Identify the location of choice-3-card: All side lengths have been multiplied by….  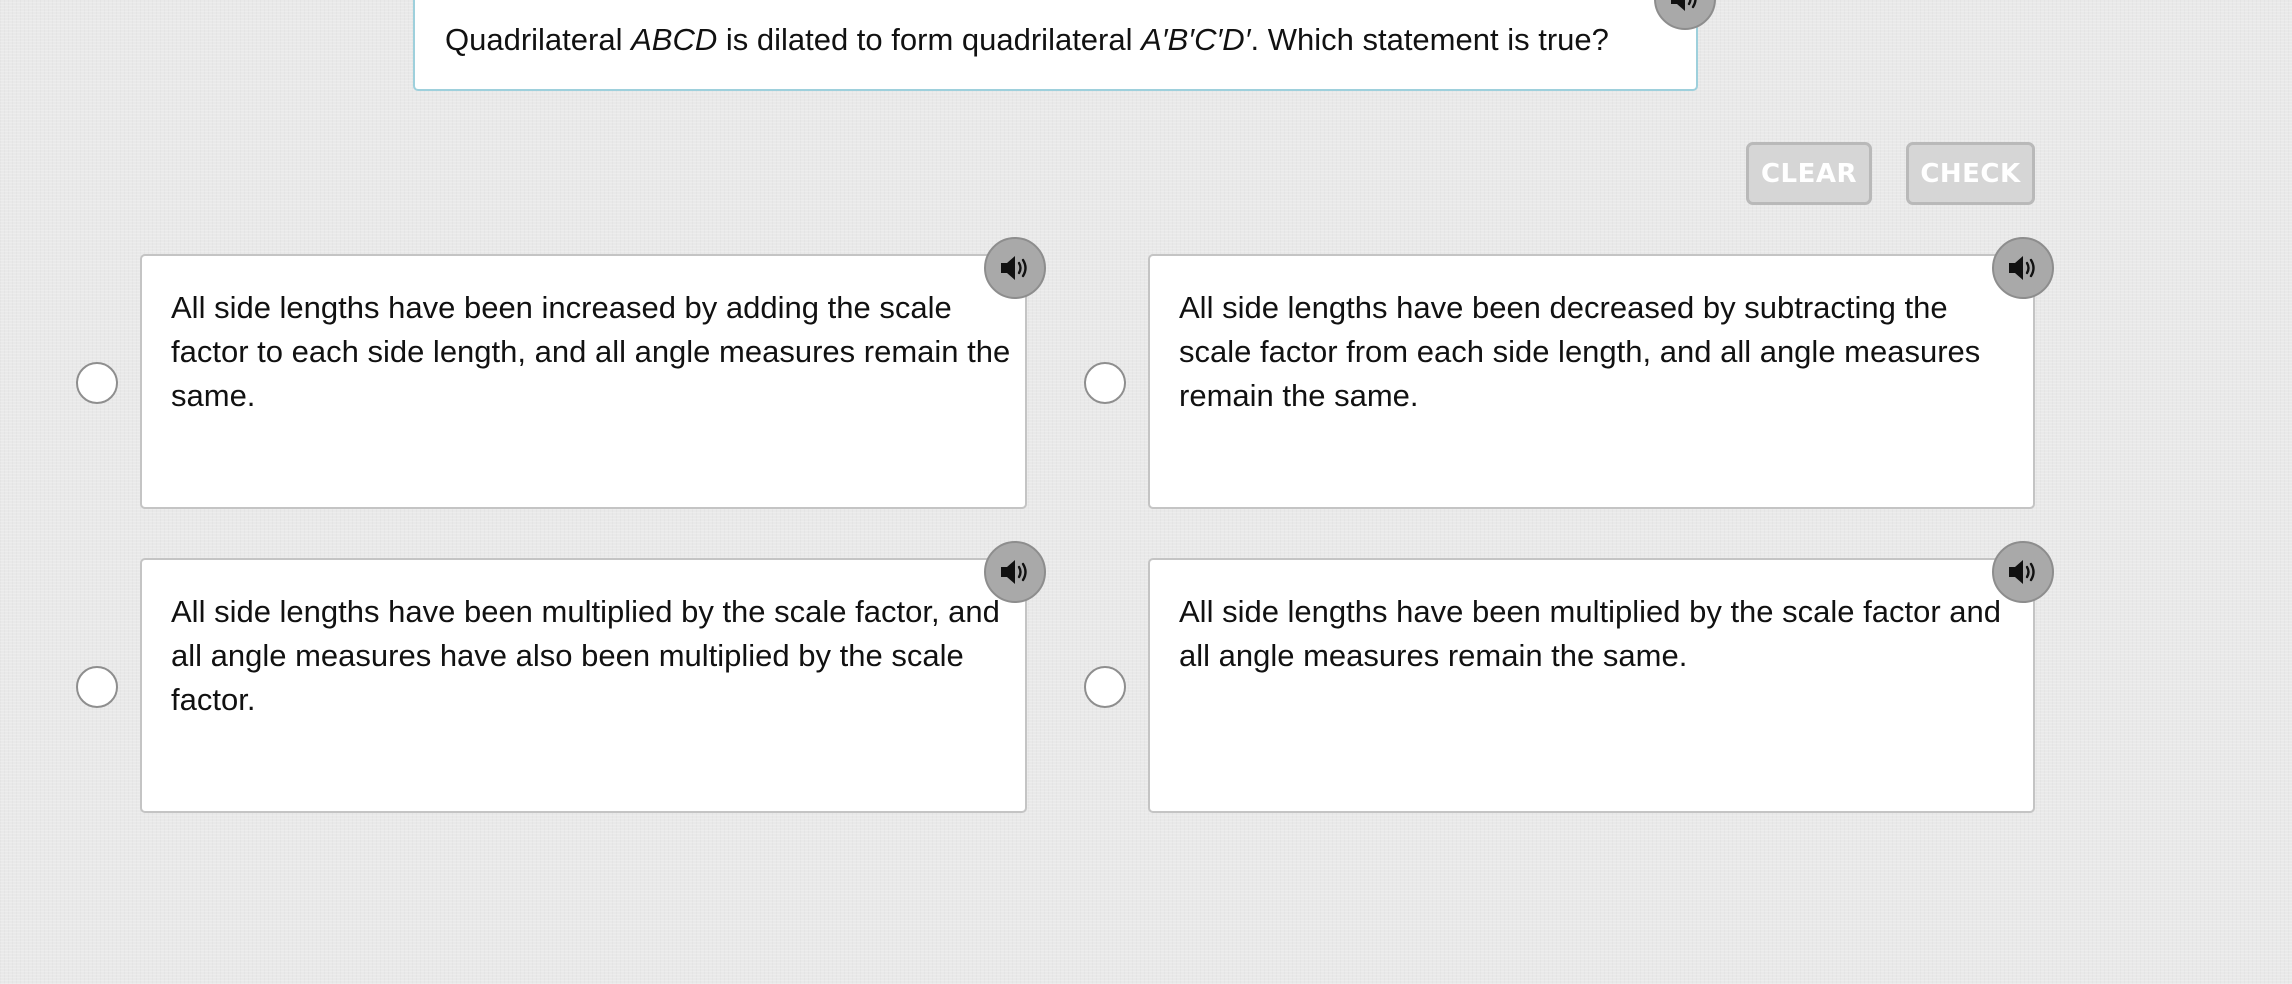
(583, 685).